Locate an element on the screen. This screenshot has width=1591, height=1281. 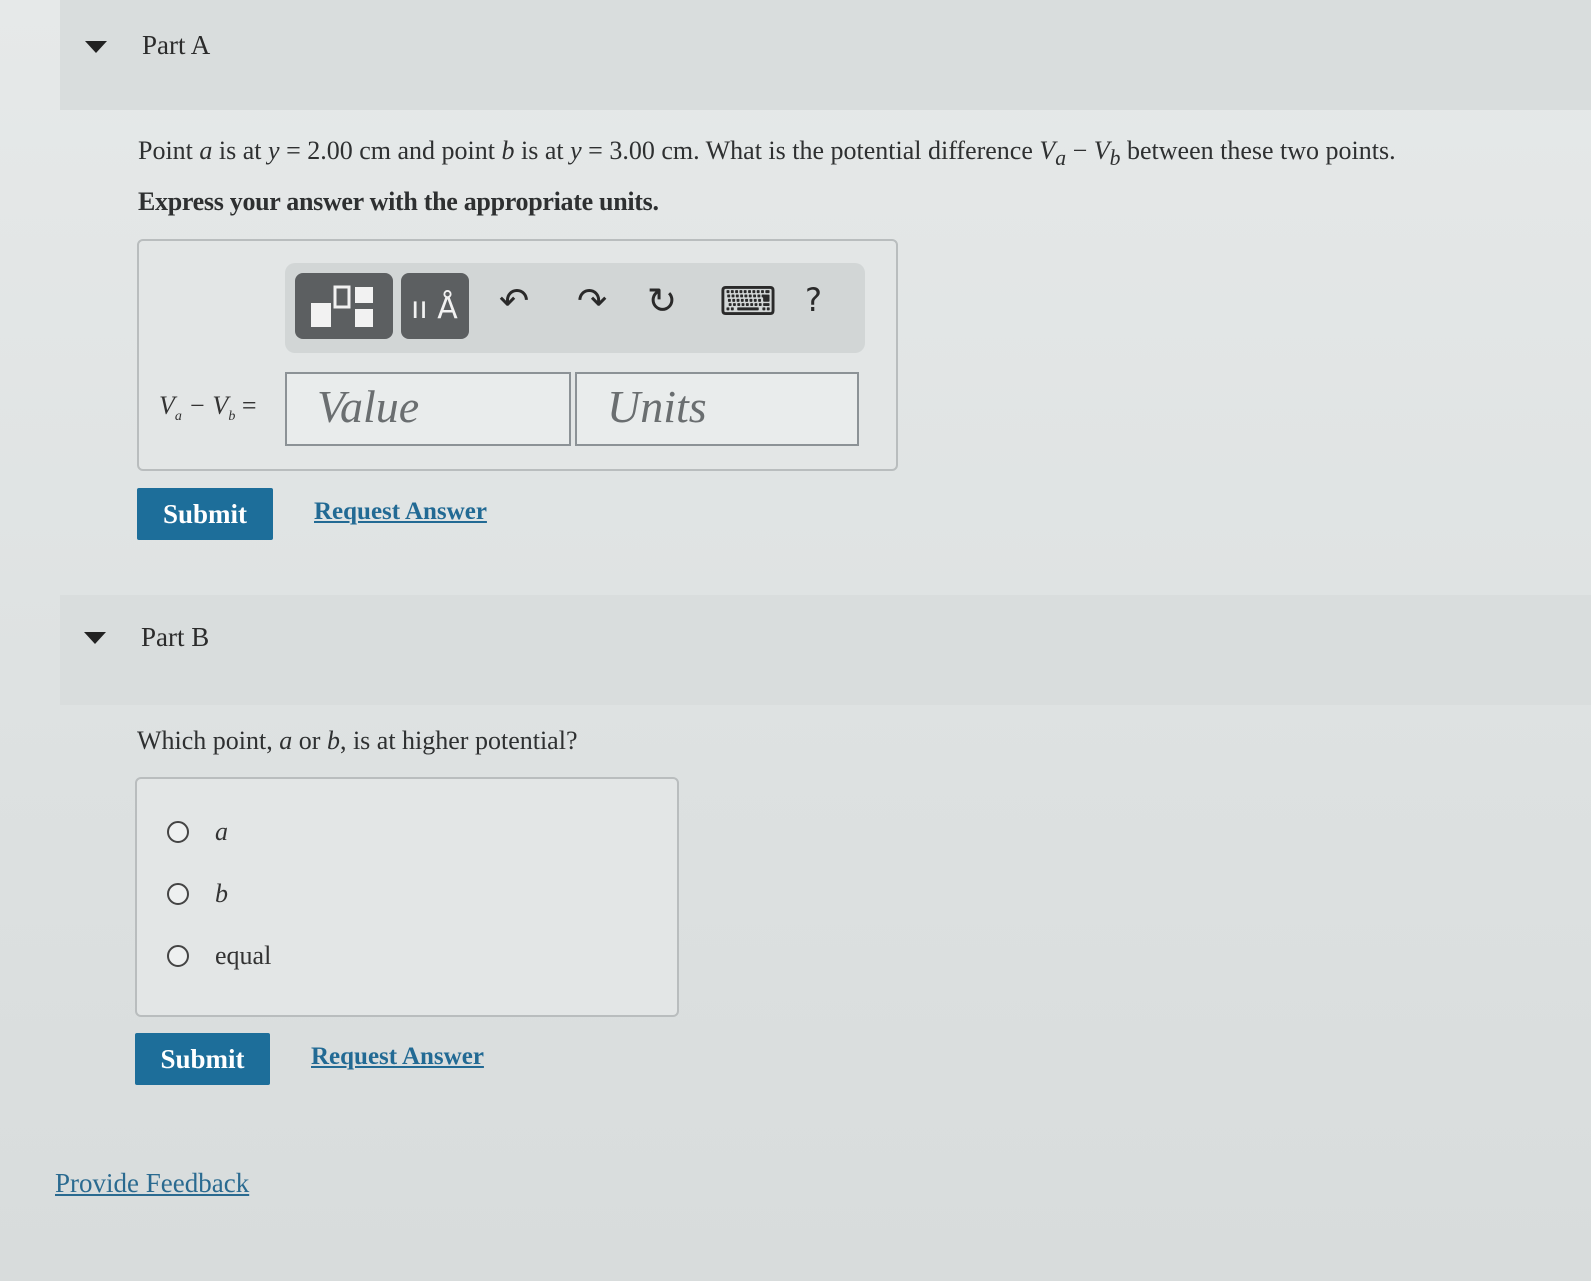
part-a-request-answer-link: Request Answer is located at coordinates (400, 512).